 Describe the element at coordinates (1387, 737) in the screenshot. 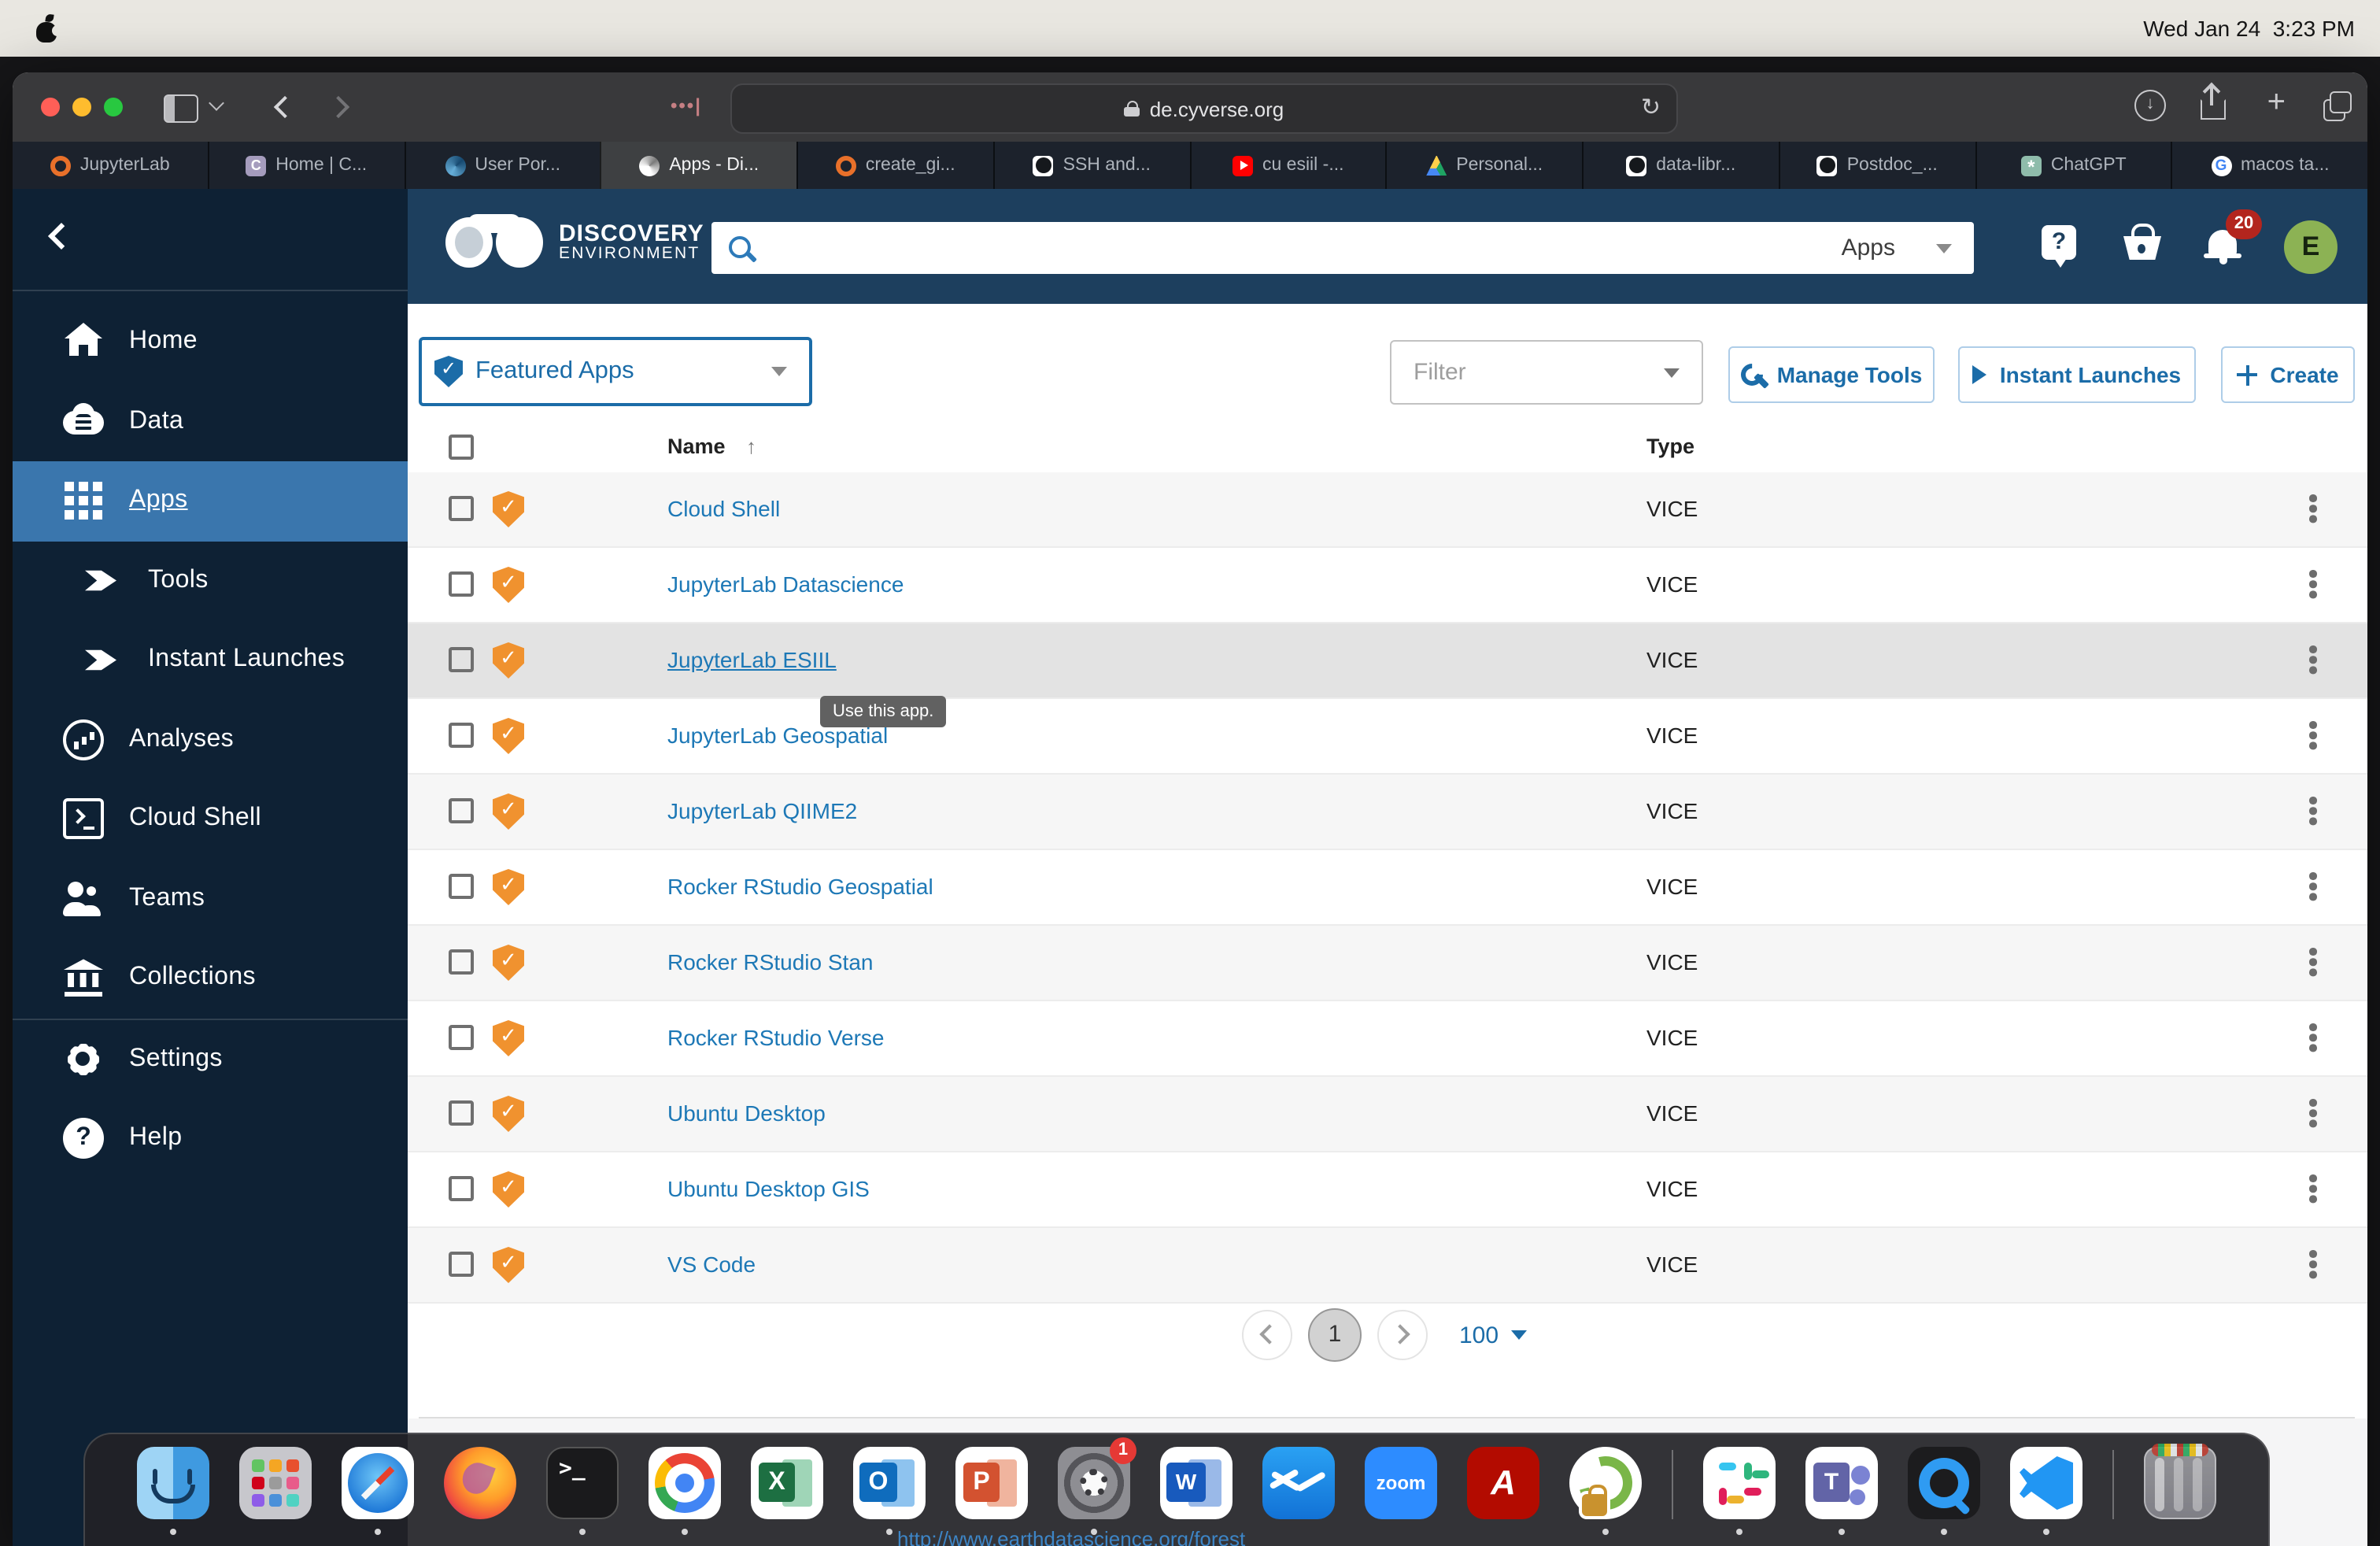

I see `table-row: JupyterLab Geospatial VICE` at that location.